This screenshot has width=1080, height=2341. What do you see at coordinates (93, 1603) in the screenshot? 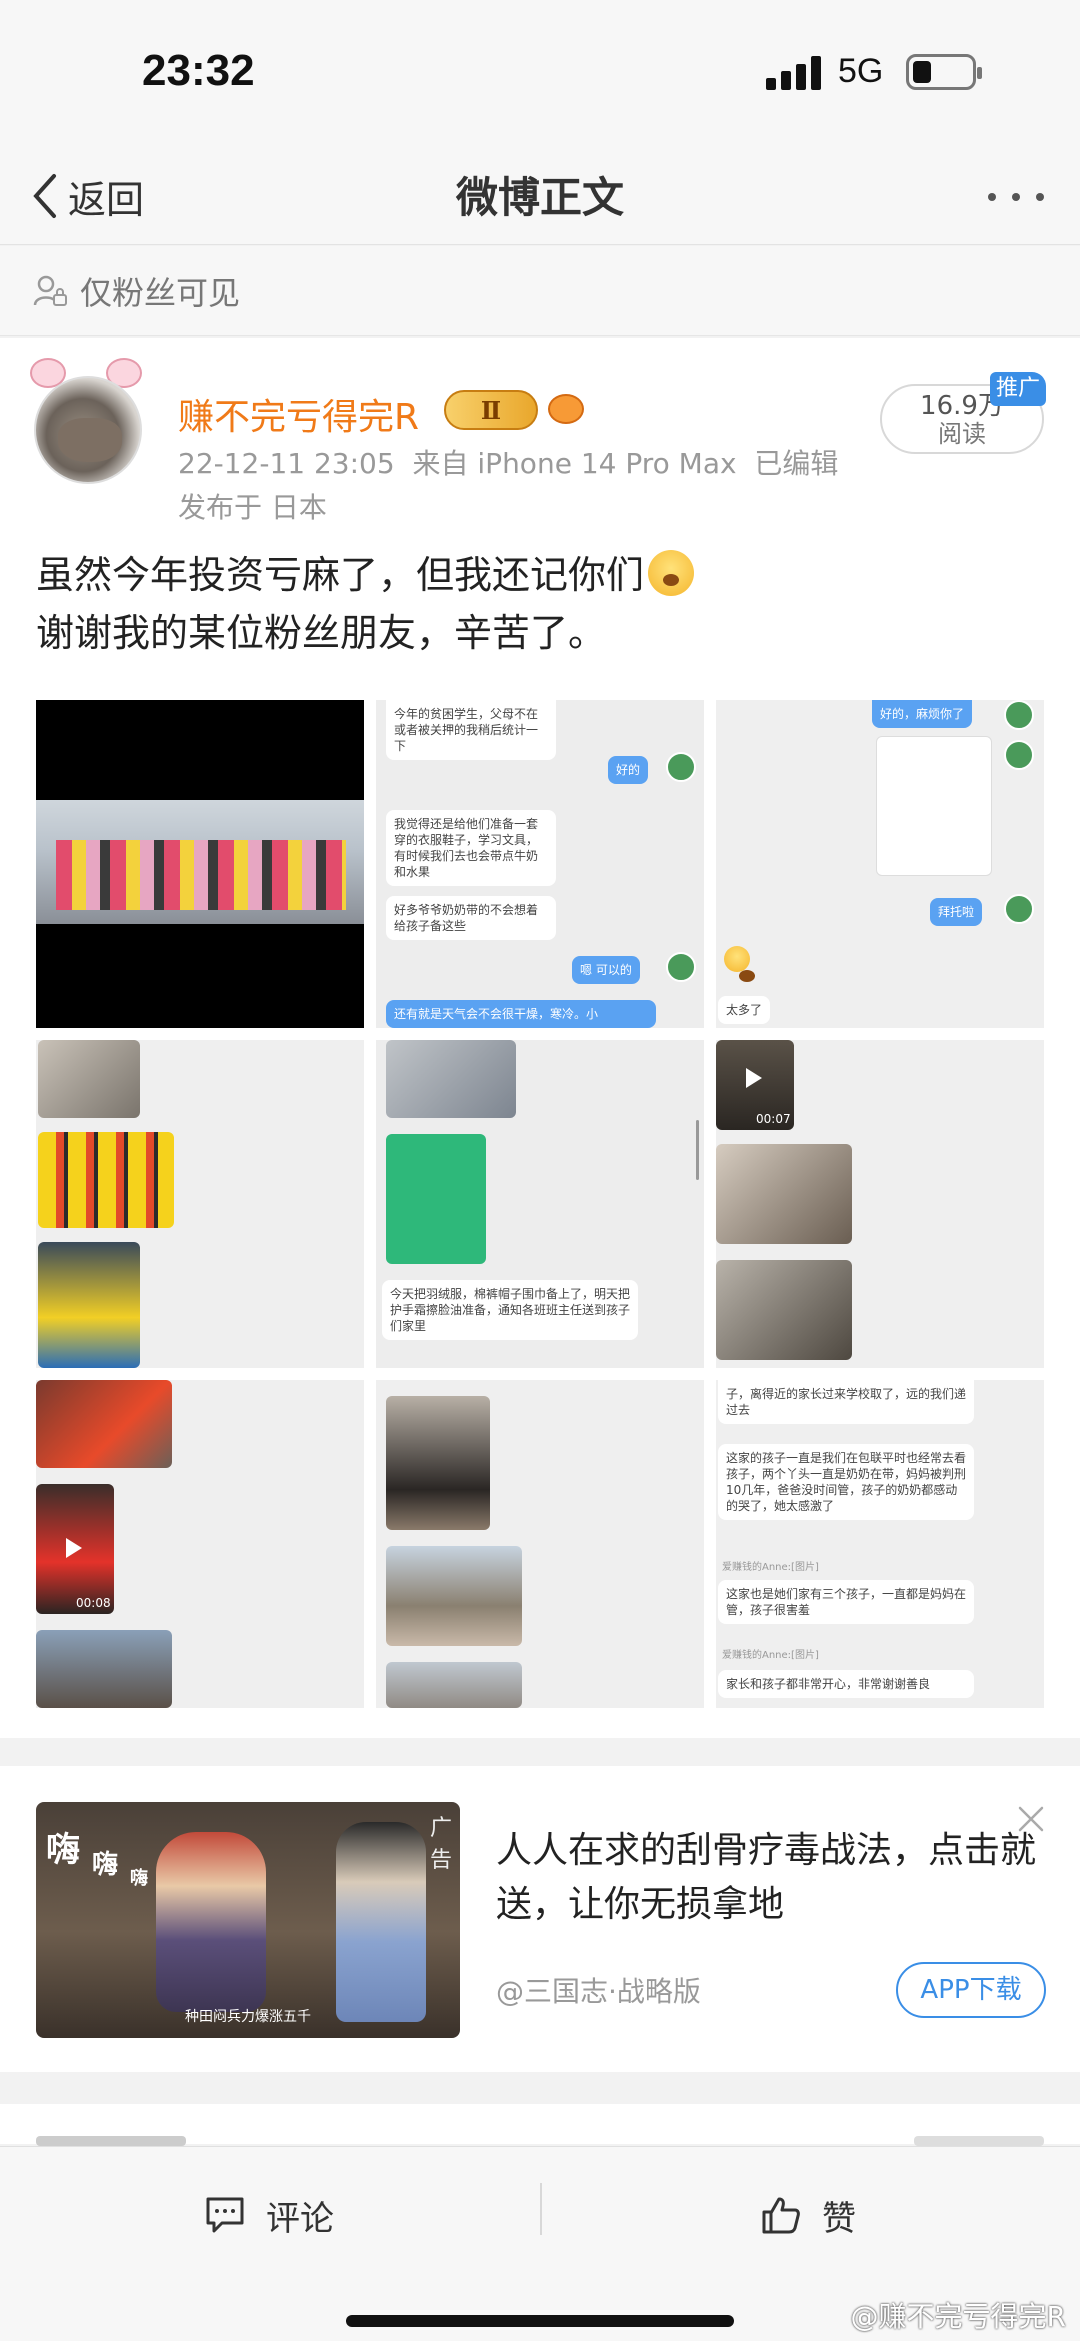
I see `video-duration: 00:08` at bounding box center [93, 1603].